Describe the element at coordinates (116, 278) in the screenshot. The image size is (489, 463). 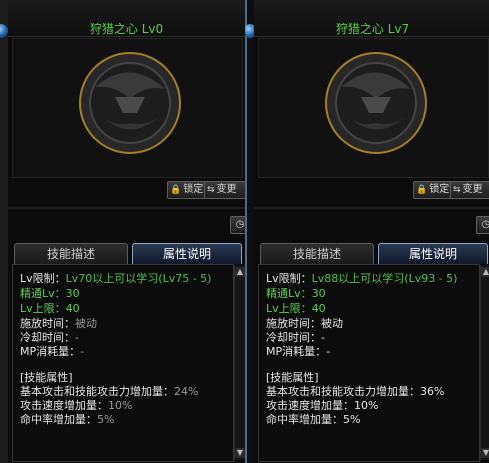
I see `lv-limit-row: Lv限制：Lv70以上可以学习(Lv75 - 5)` at that location.